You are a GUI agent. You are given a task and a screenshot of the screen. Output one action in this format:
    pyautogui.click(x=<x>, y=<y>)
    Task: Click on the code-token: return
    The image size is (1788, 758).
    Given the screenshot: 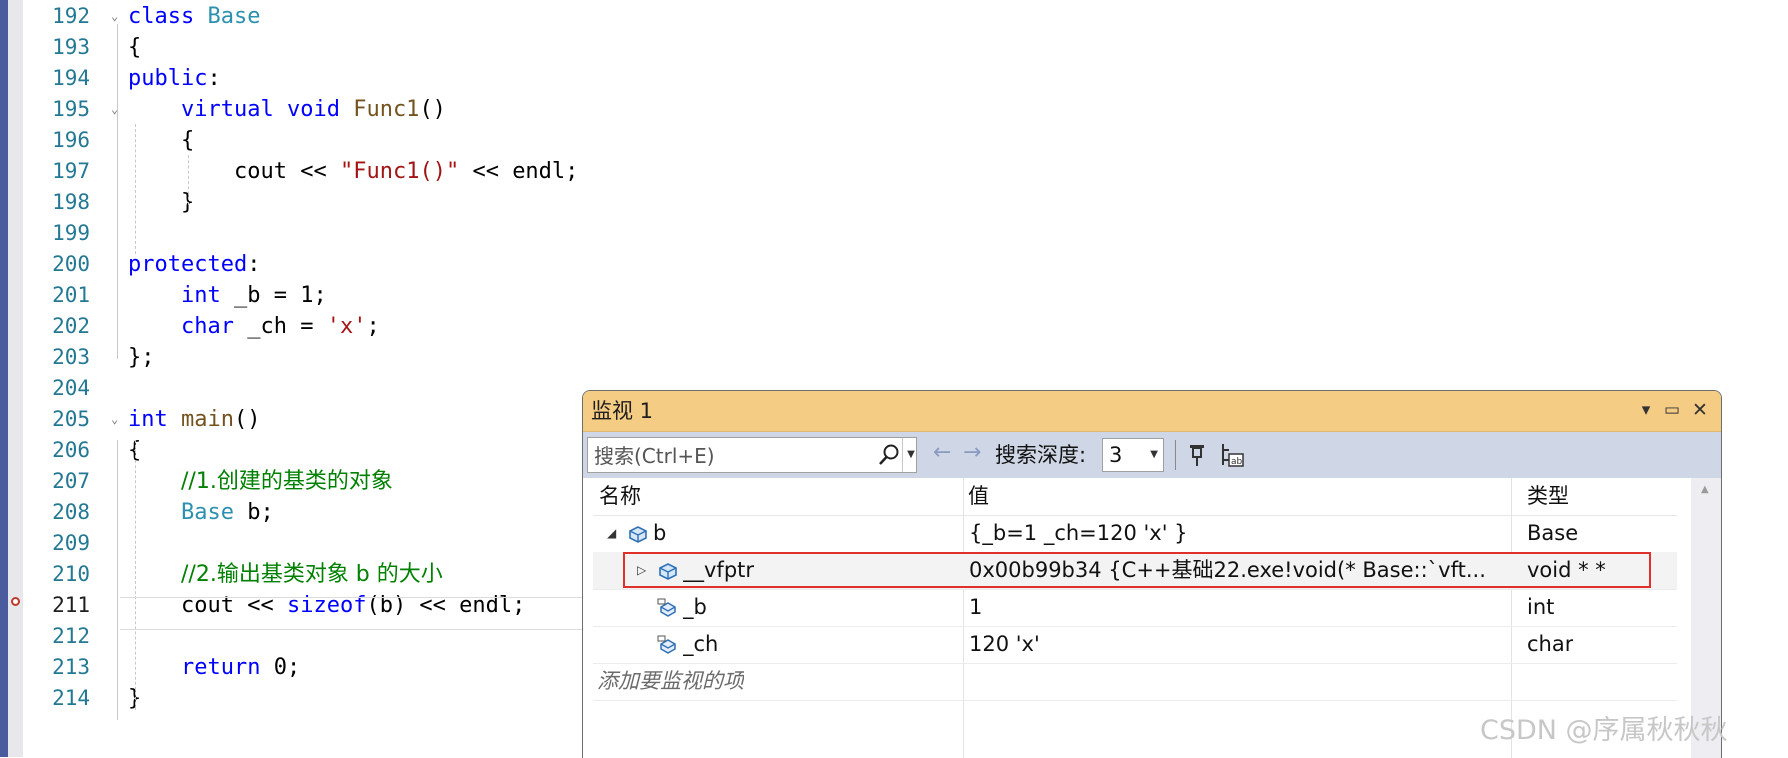 What is the action you would take?
    pyautogui.click(x=221, y=667)
    